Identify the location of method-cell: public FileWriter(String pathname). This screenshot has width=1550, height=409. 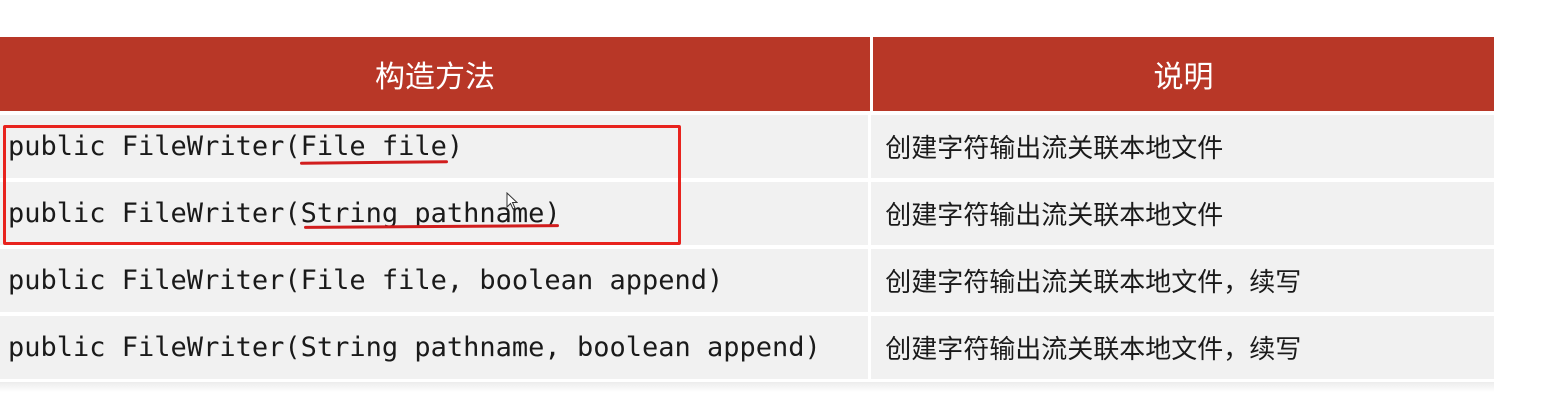
(434, 213).